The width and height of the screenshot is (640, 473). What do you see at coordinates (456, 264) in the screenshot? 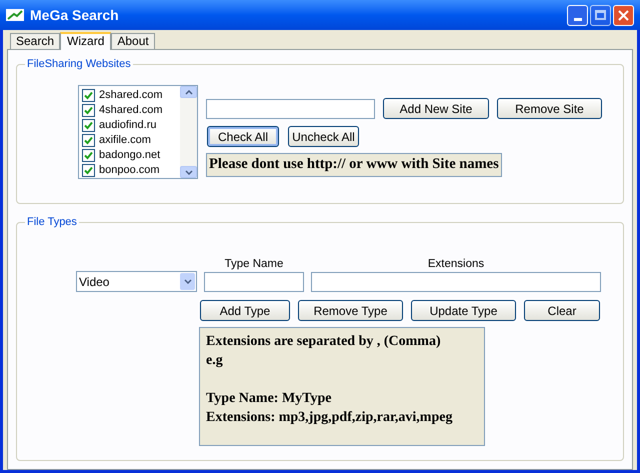
I see `field-label: Extensions` at bounding box center [456, 264].